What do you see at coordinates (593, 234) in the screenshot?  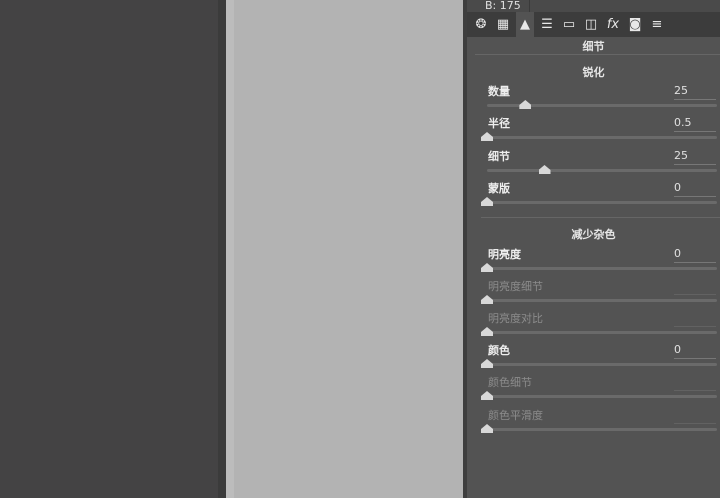 I see `noise-reduction-heading: 减少杂色` at bounding box center [593, 234].